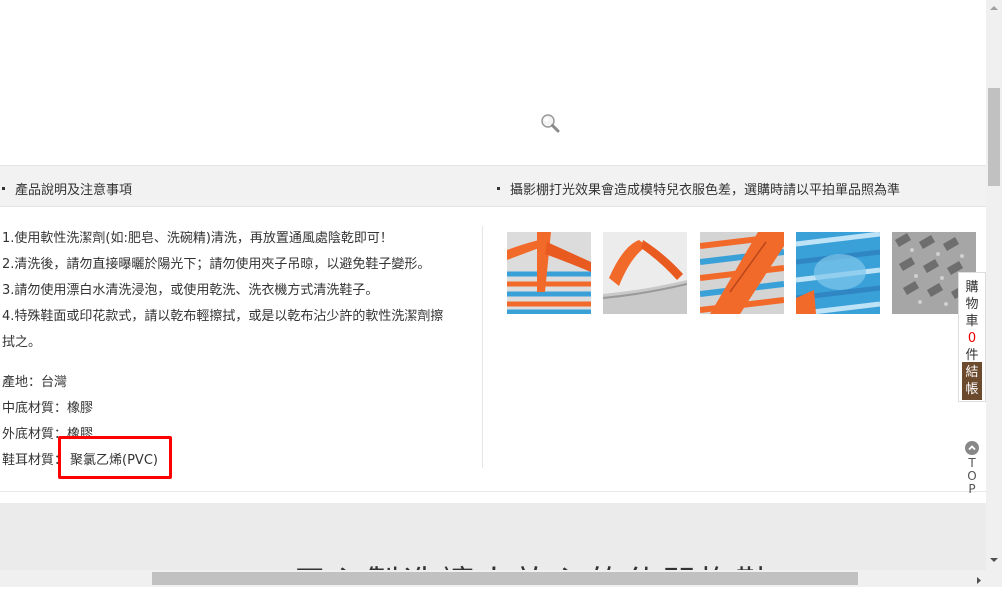 This screenshot has width=1002, height=591. What do you see at coordinates (505, 578) in the screenshot?
I see `horizontal-scroll-thumb` at bounding box center [505, 578].